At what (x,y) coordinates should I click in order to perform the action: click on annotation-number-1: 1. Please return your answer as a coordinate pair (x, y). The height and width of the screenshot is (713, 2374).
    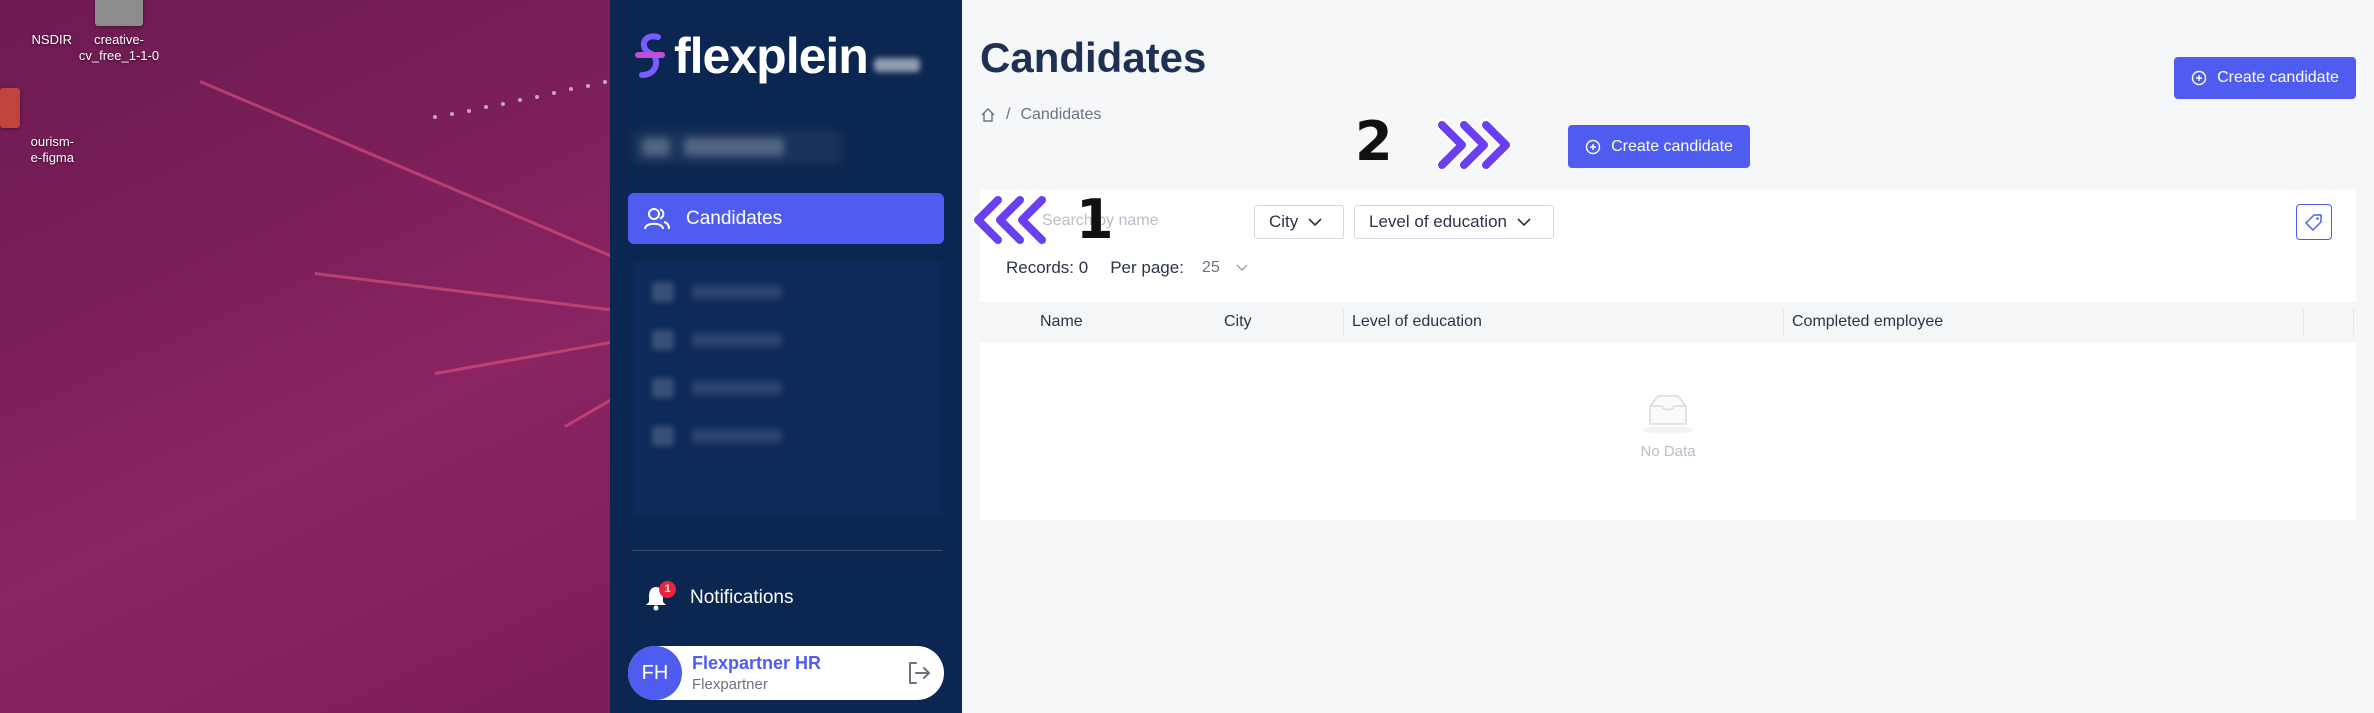
    Looking at the image, I should click on (1095, 219).